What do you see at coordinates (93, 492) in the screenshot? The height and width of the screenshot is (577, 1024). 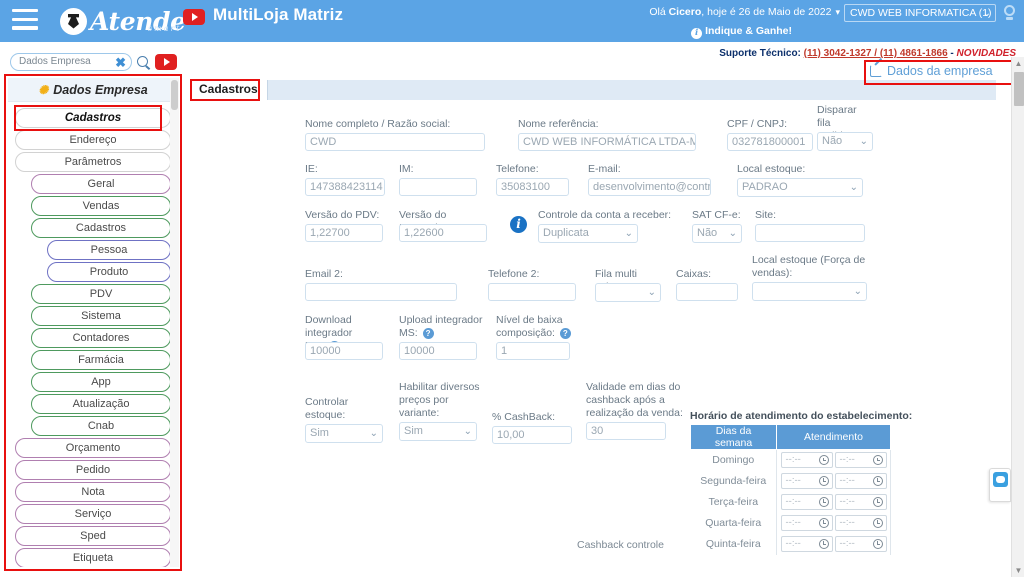 I see `sidebar-item-nota: Nota` at bounding box center [93, 492].